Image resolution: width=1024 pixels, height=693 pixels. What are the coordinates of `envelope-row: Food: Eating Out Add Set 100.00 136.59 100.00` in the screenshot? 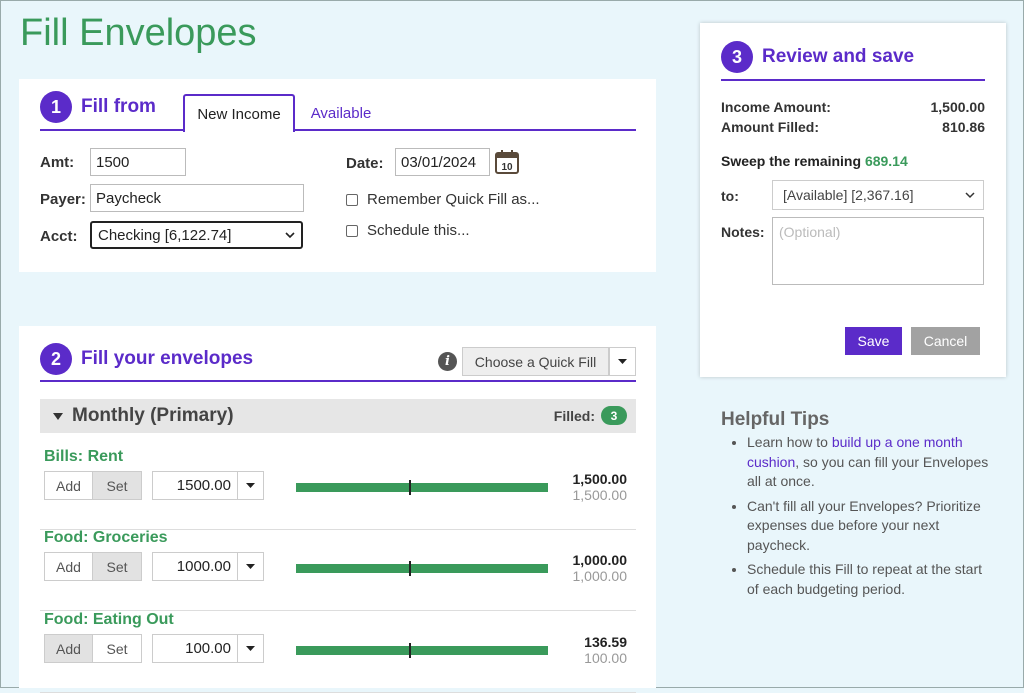 It's located at (338, 652).